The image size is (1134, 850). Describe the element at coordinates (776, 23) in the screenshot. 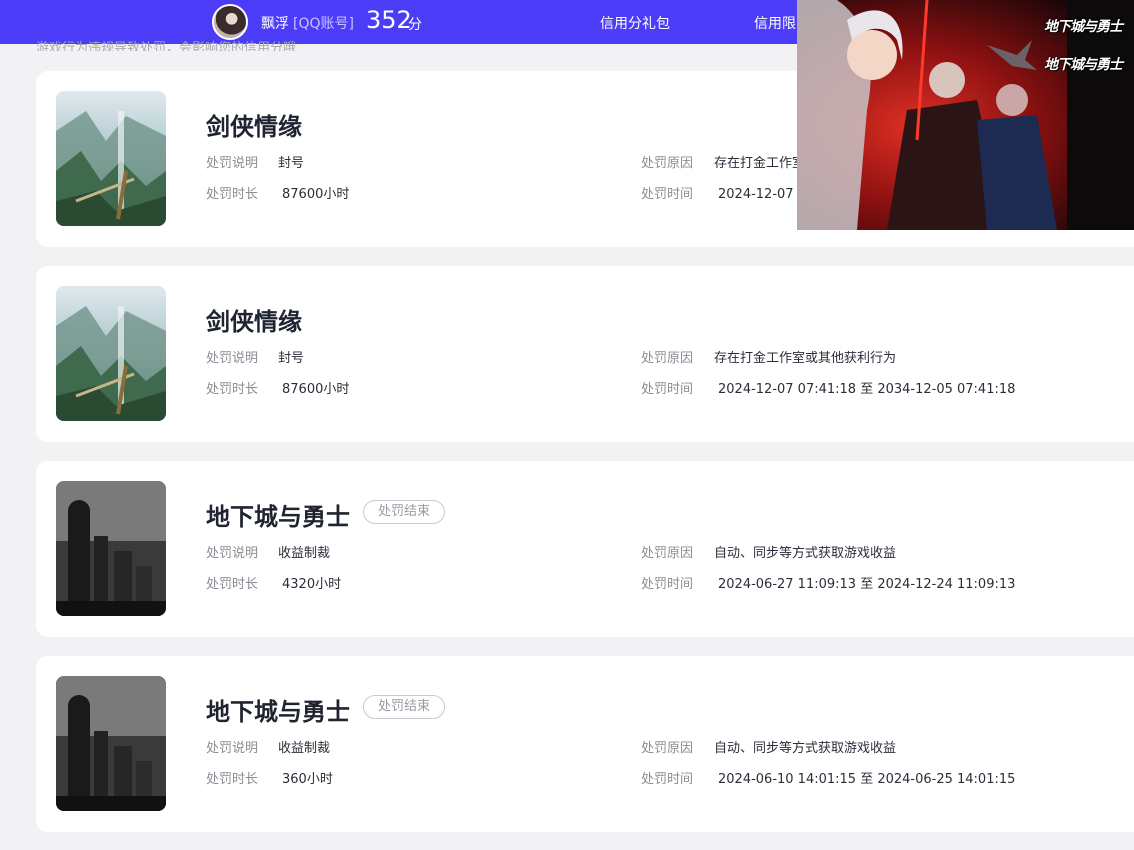

I see `nav-credit-limit: 信用限` at that location.